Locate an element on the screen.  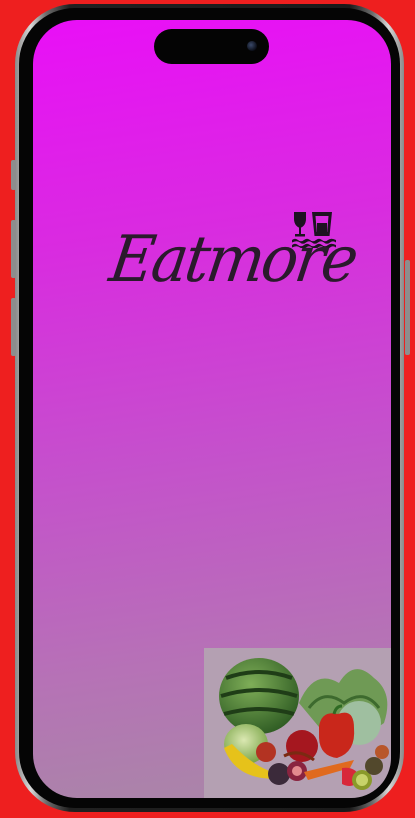
mute-switch is located at coordinates (13, 175).